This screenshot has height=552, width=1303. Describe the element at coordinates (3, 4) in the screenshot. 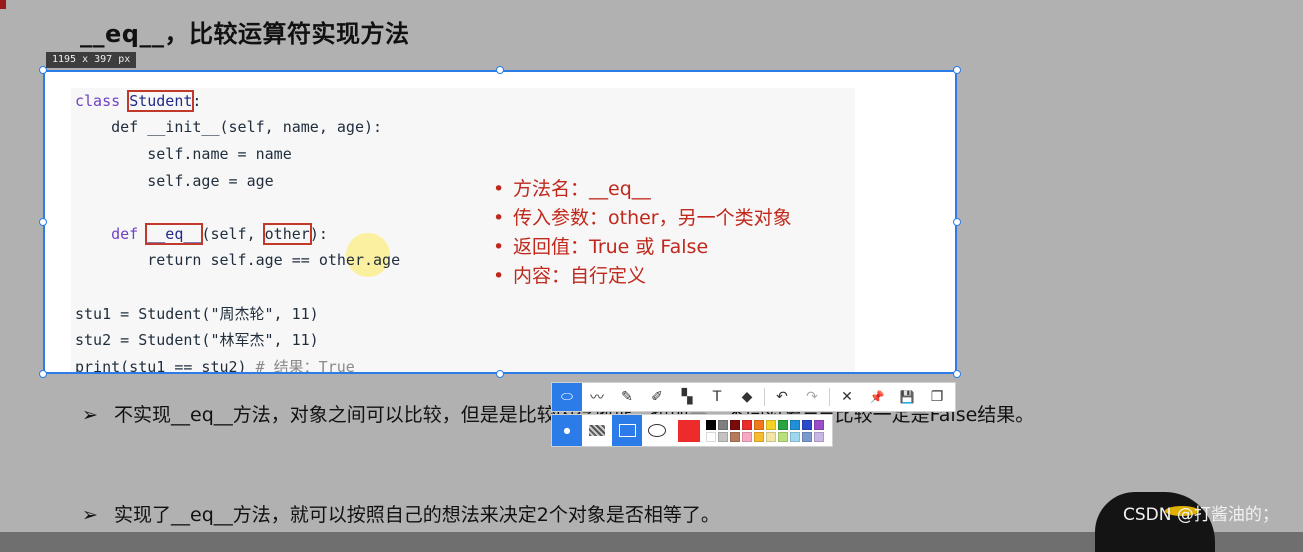

I see `corner-mark` at that location.